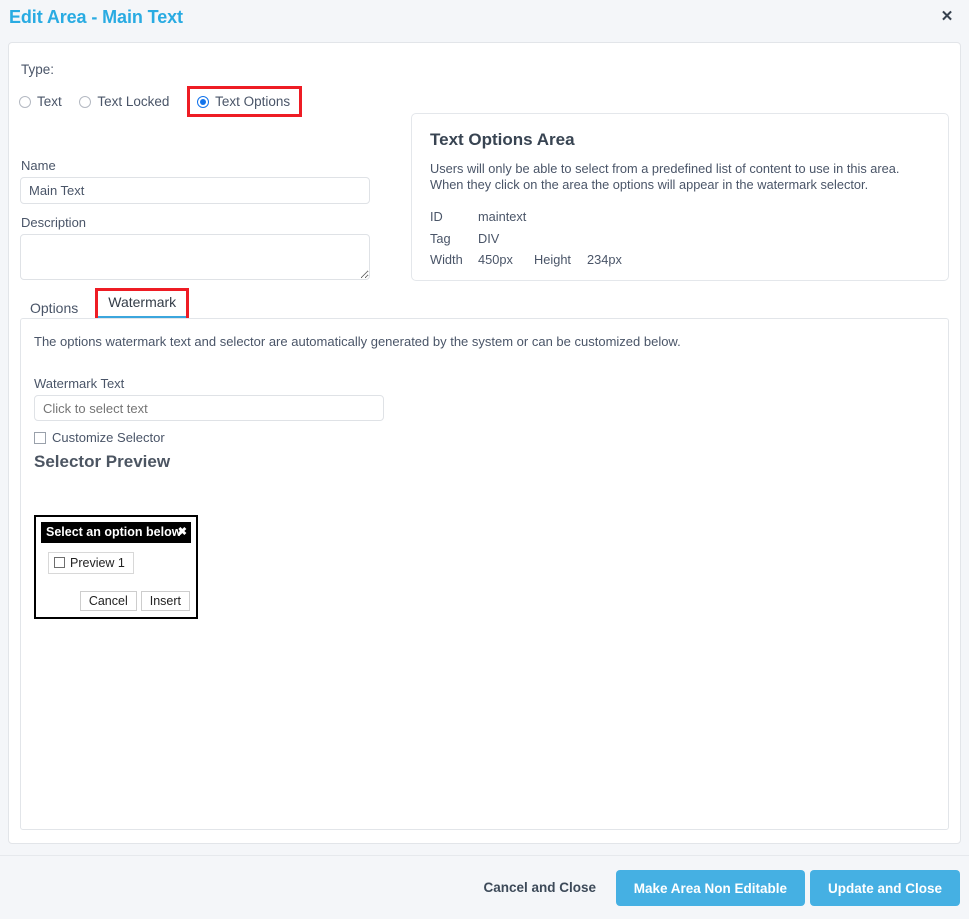  I want to click on selector-preview-header: Select an option below ✖, so click(116, 532).